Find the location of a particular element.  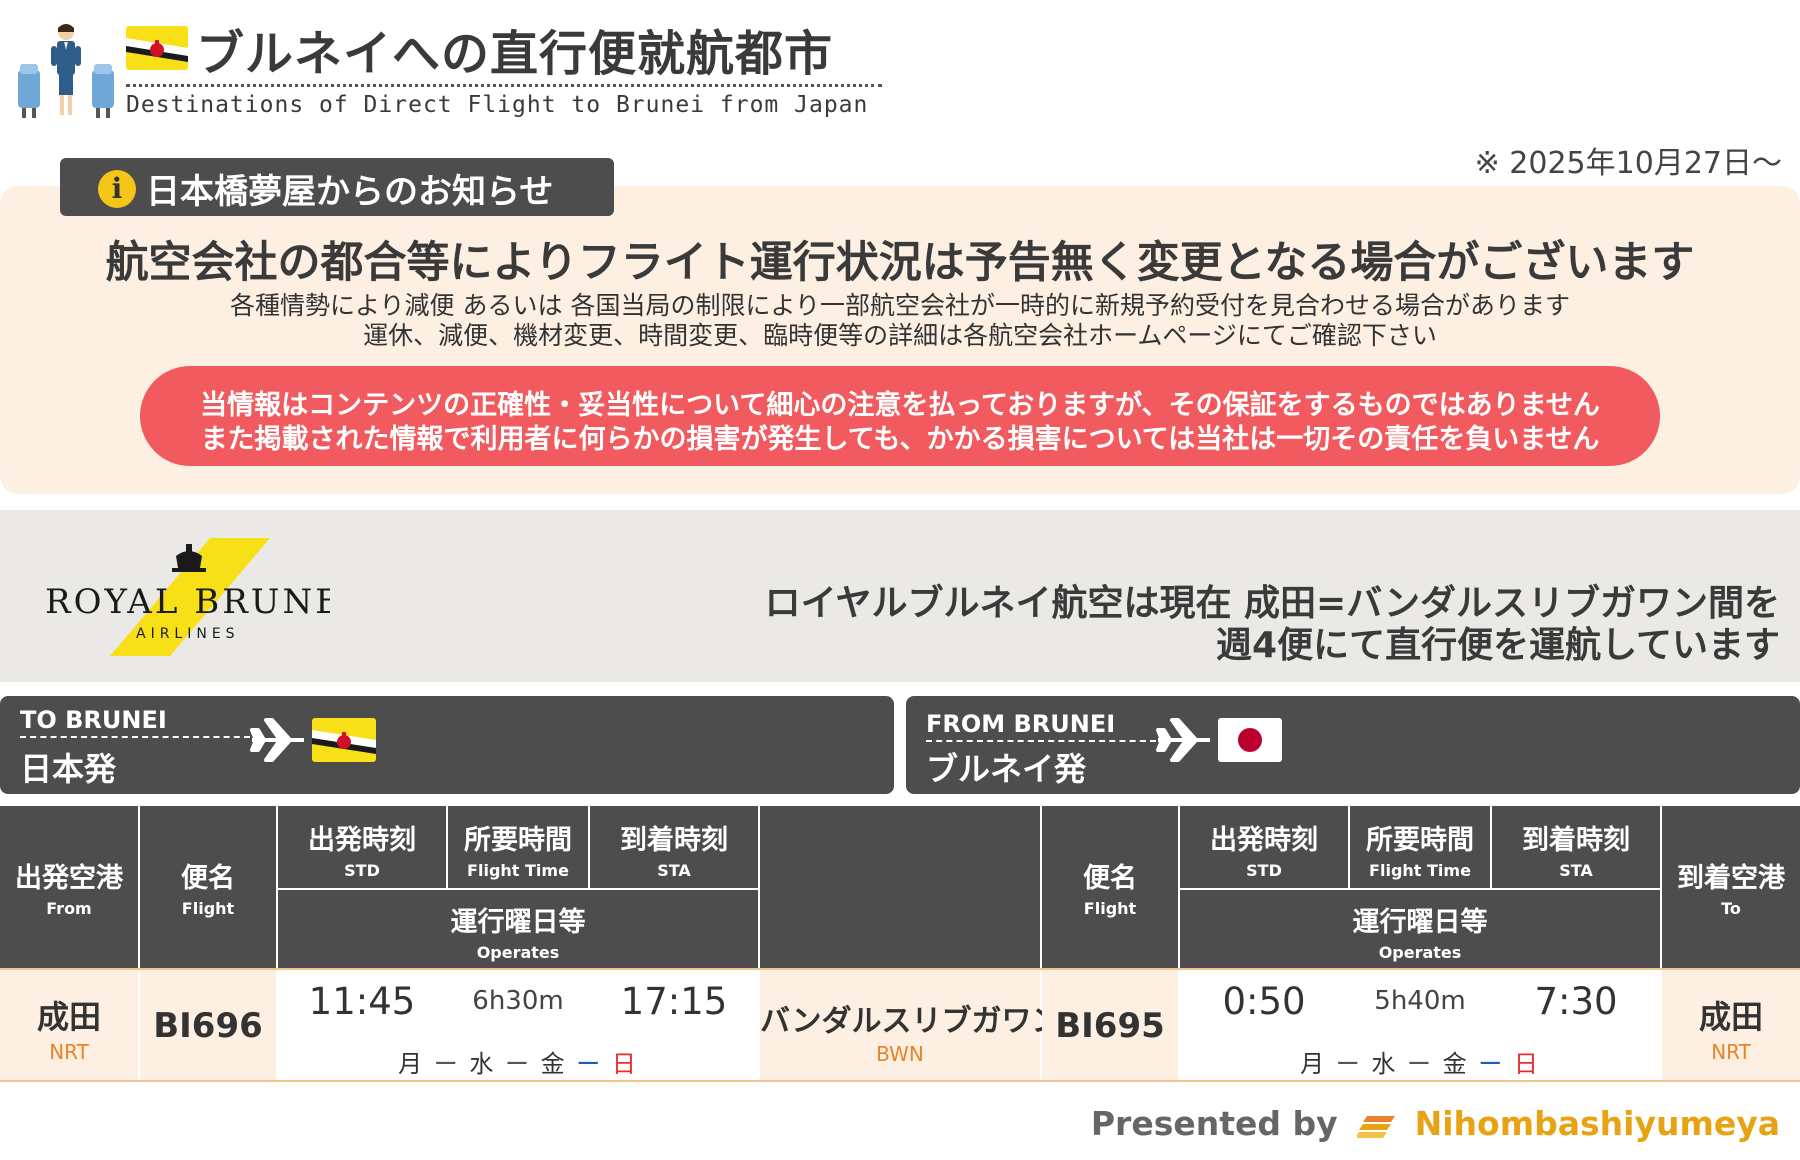

inbound-std-cell: 0:50 is located at coordinates (1264, 1001).